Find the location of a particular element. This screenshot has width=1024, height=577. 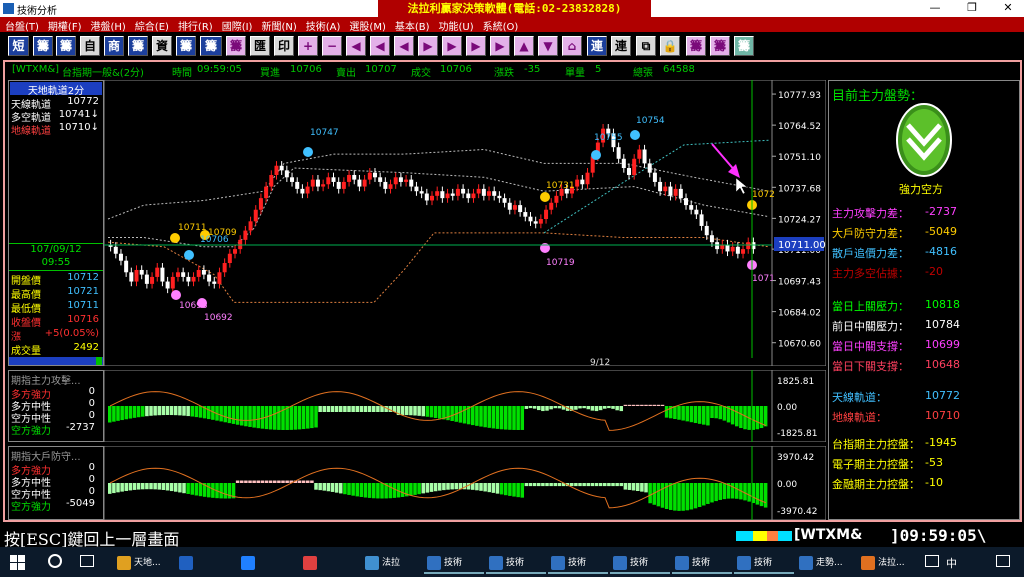

osc2-chart: 3970.42 0.00 -3970.42 is located at coordinates (465, 483).